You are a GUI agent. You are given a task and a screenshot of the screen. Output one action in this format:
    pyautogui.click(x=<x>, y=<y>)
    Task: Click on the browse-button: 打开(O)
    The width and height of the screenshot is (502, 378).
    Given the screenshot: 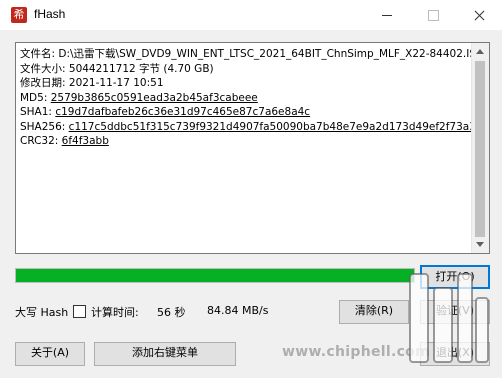 What is the action you would take?
    pyautogui.click(x=455, y=277)
    